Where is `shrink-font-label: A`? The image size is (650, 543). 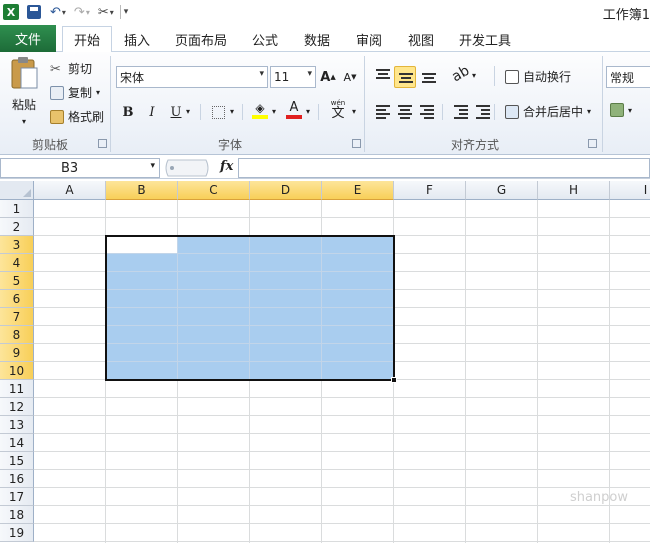 shrink-font-label: A is located at coordinates (347, 77).